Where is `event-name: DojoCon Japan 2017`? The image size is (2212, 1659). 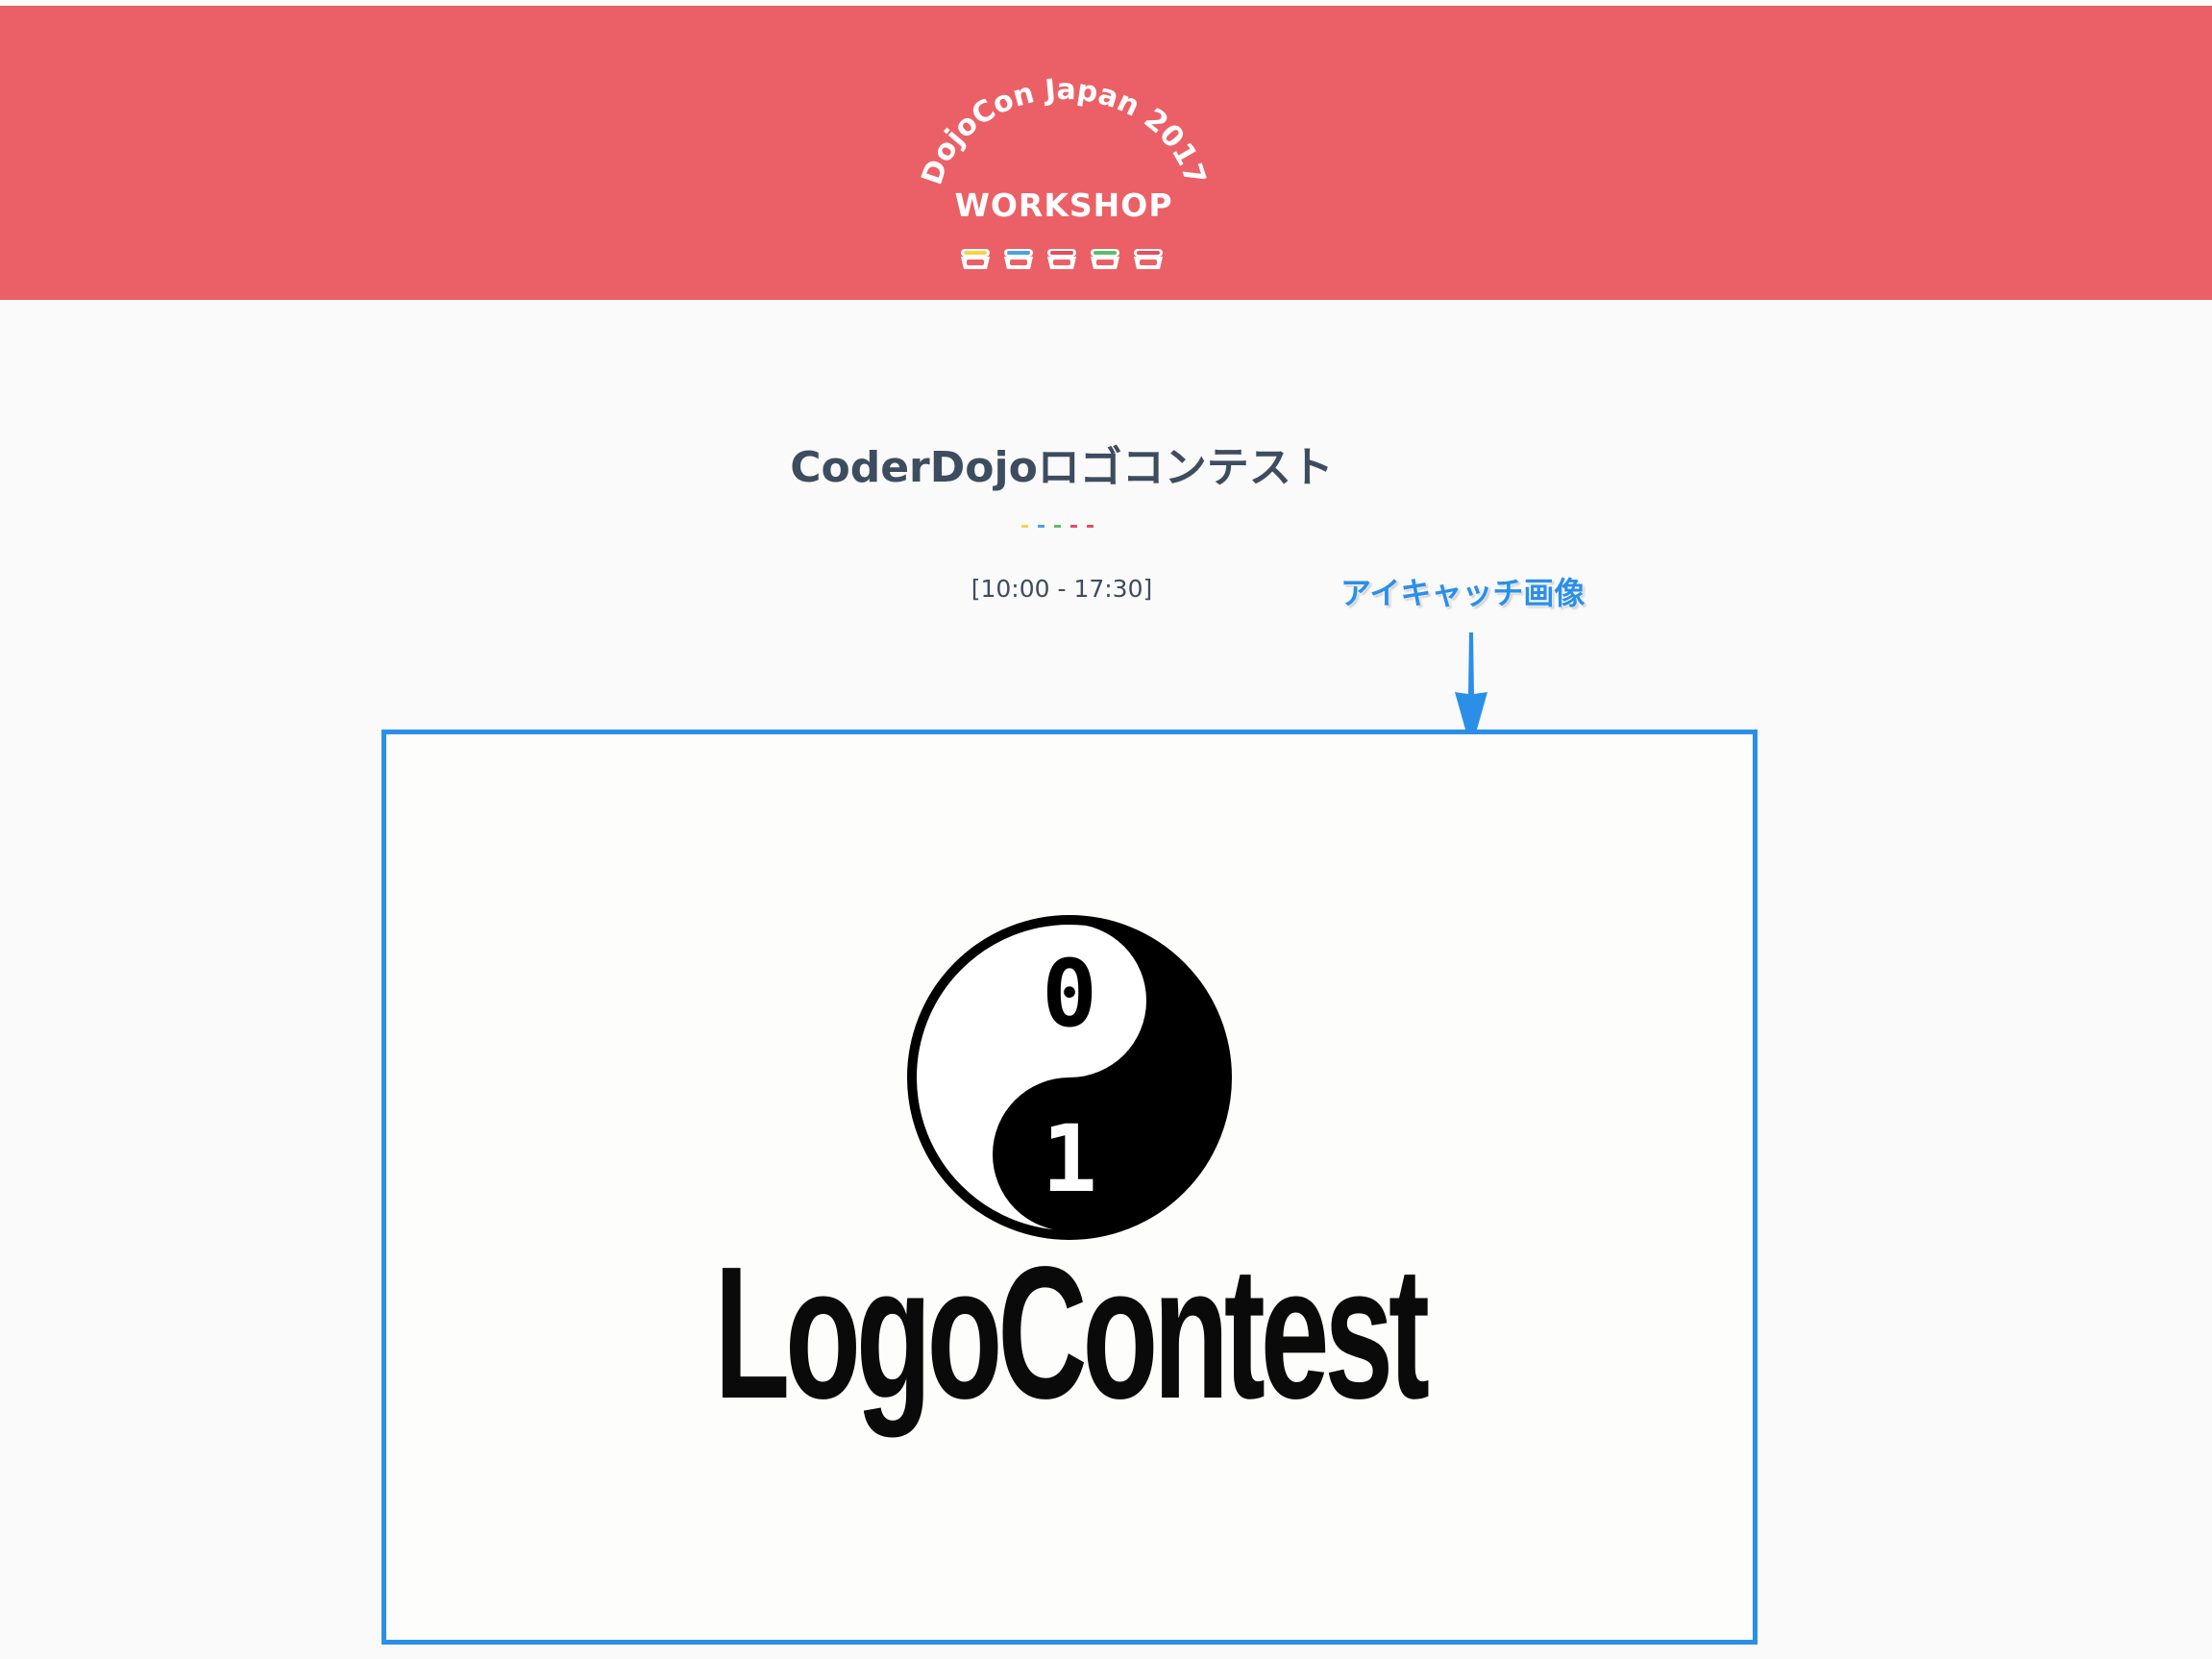 event-name: DojoCon Japan 2017 is located at coordinates (1064, 131).